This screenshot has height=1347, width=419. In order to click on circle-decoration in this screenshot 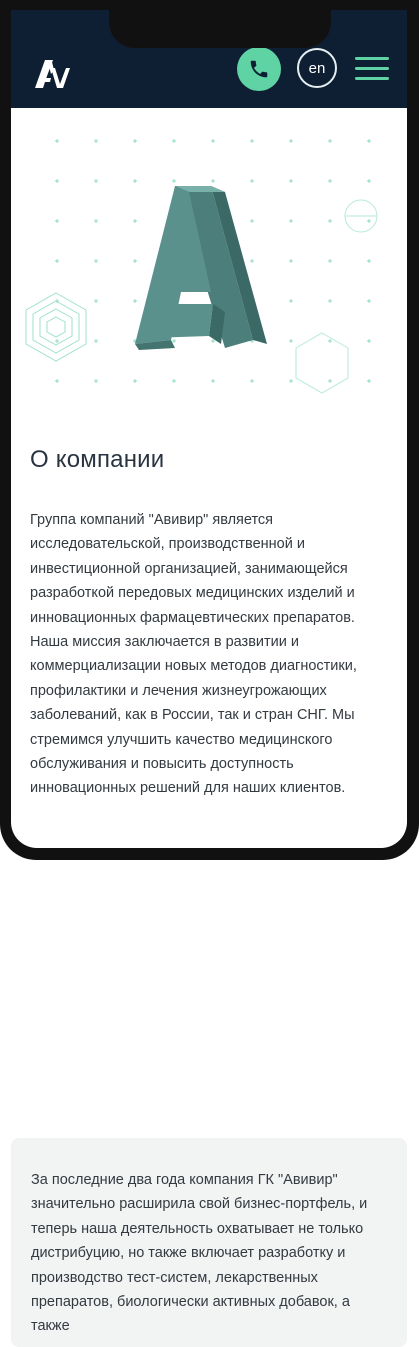, I will do `click(361, 216)`.